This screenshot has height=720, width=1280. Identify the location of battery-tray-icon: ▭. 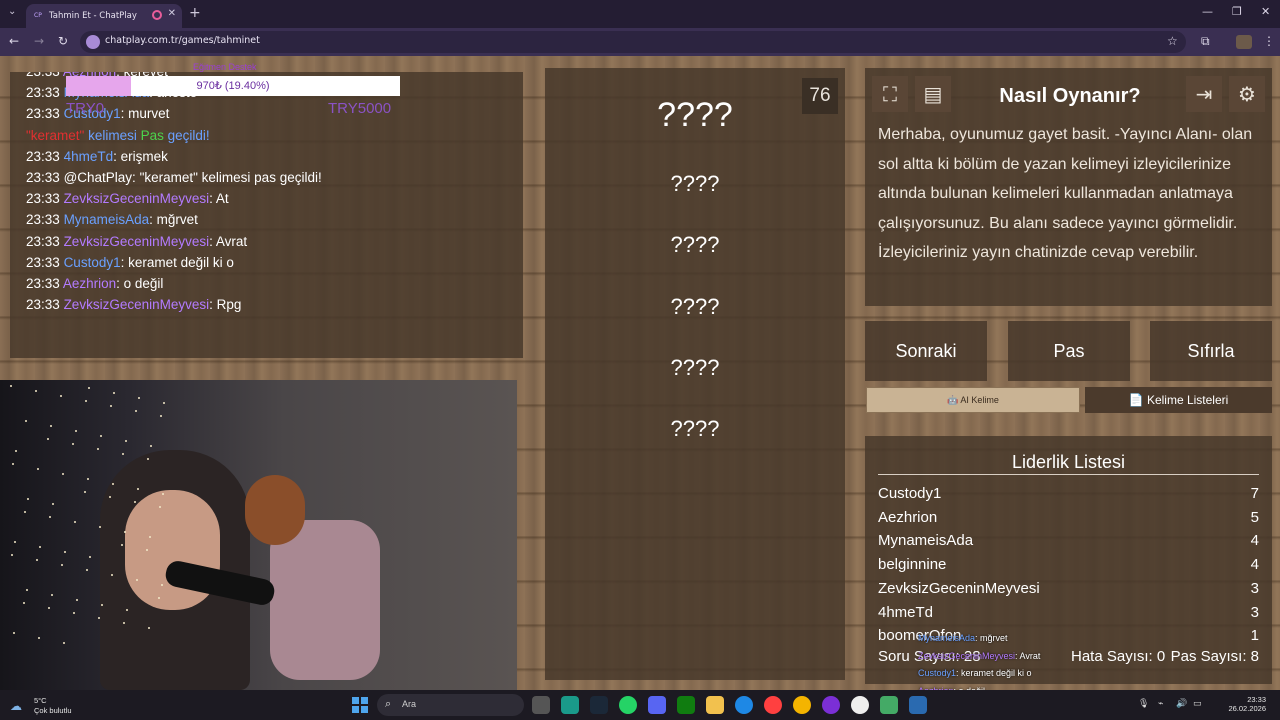
(1197, 704).